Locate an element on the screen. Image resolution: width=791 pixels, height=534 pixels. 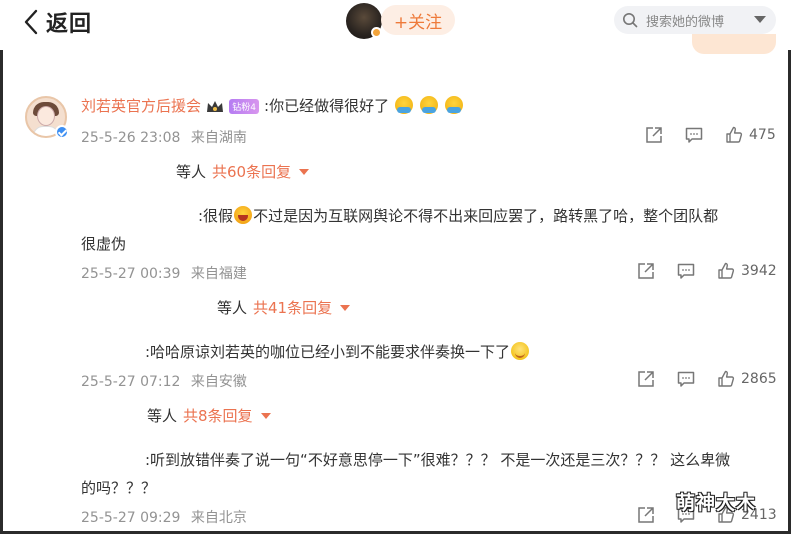
reply-count: 共8条回复 is located at coordinates (218, 416).